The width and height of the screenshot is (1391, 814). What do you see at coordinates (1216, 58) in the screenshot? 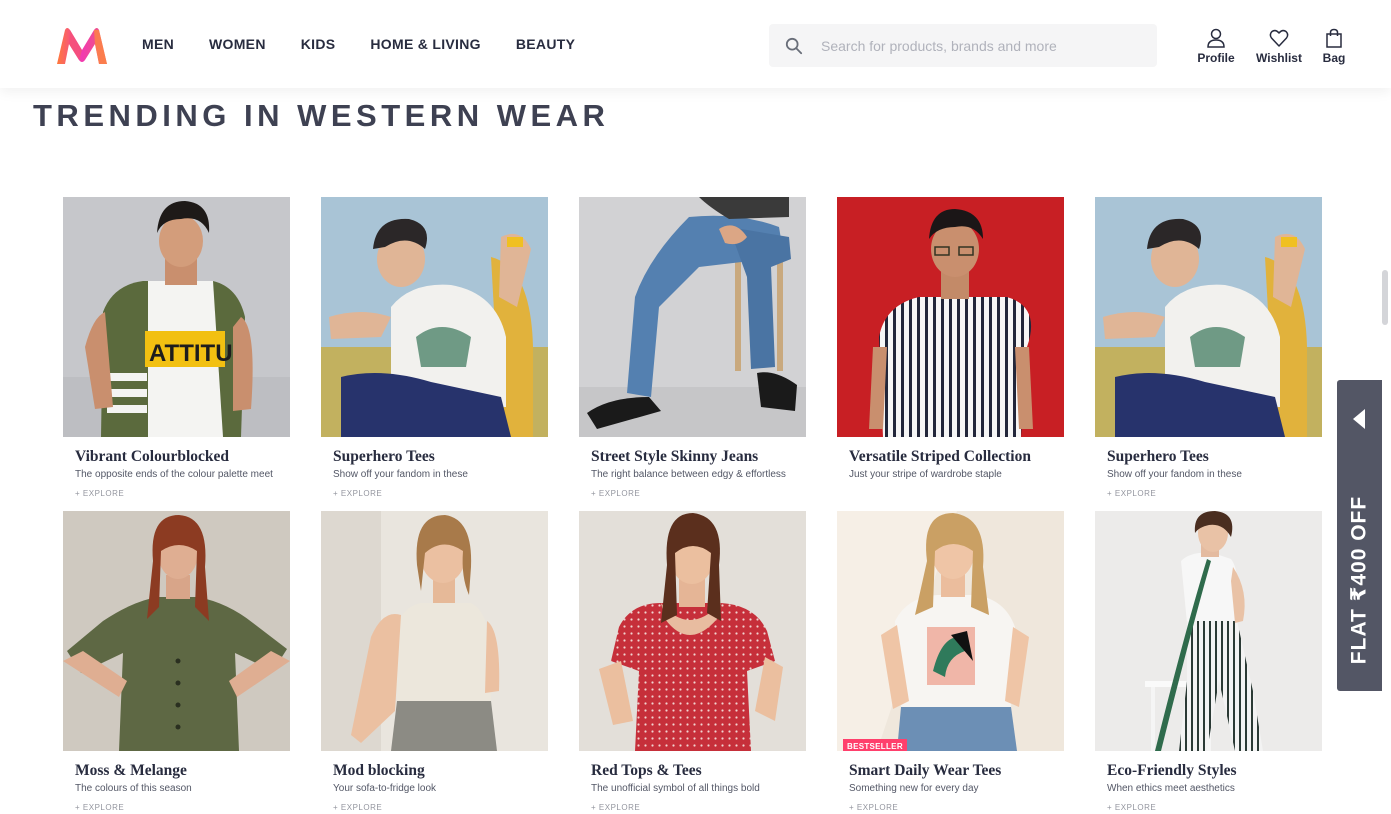
I see `profile-label: Profile` at bounding box center [1216, 58].